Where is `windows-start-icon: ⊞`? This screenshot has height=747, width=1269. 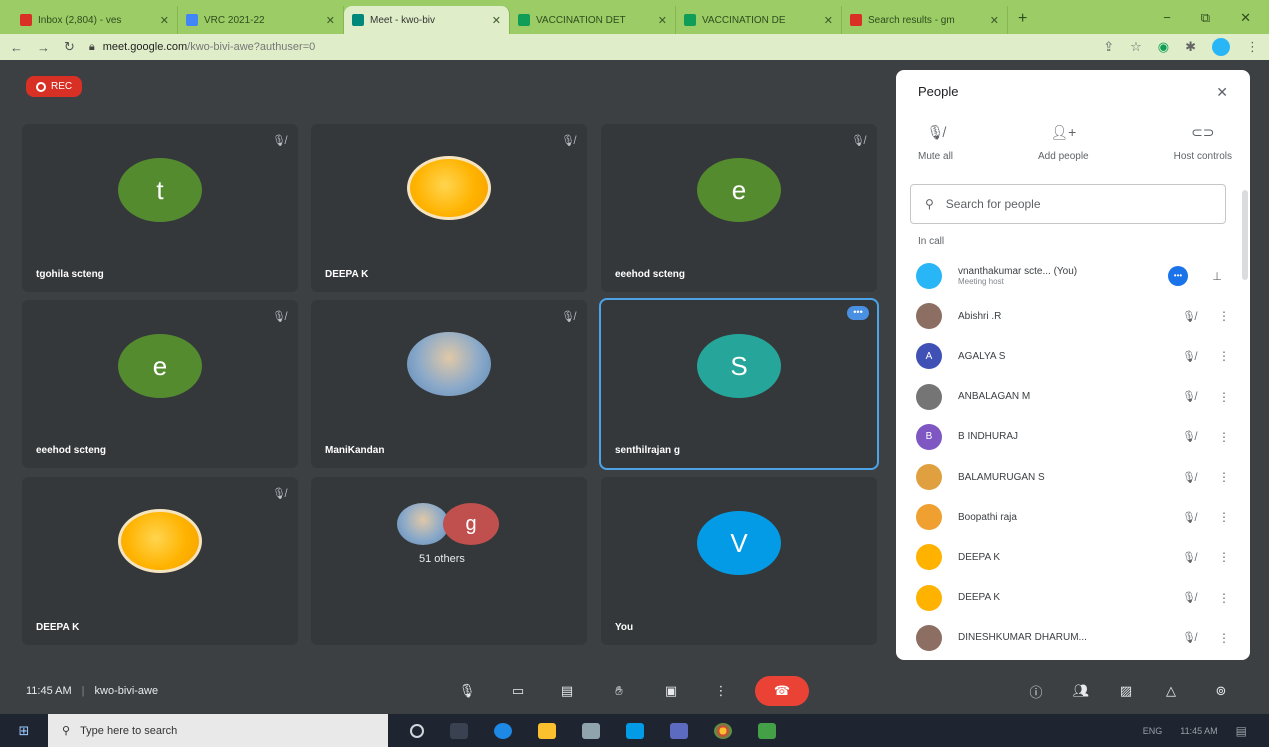
windows-start-icon: ⊞ is located at coordinates (24, 731).